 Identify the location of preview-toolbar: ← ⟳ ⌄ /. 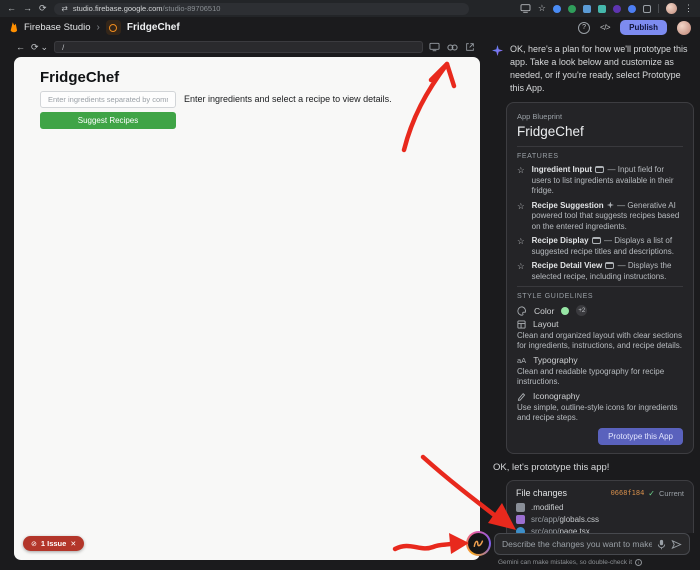
(247, 48).